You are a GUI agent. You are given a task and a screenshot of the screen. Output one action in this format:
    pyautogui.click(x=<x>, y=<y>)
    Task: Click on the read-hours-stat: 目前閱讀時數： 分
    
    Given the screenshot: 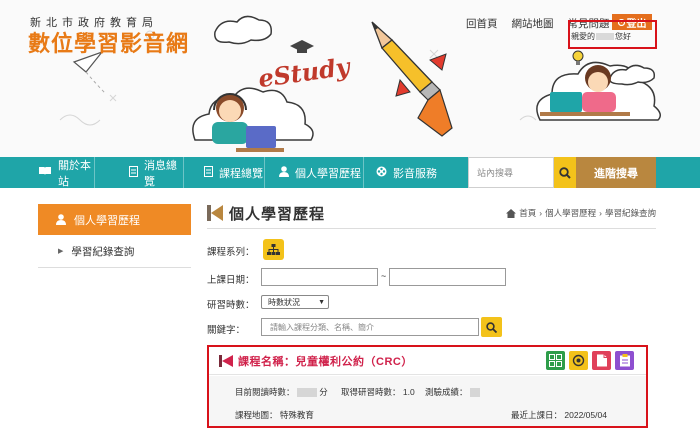 What is the action you would take?
    pyautogui.click(x=281, y=392)
    